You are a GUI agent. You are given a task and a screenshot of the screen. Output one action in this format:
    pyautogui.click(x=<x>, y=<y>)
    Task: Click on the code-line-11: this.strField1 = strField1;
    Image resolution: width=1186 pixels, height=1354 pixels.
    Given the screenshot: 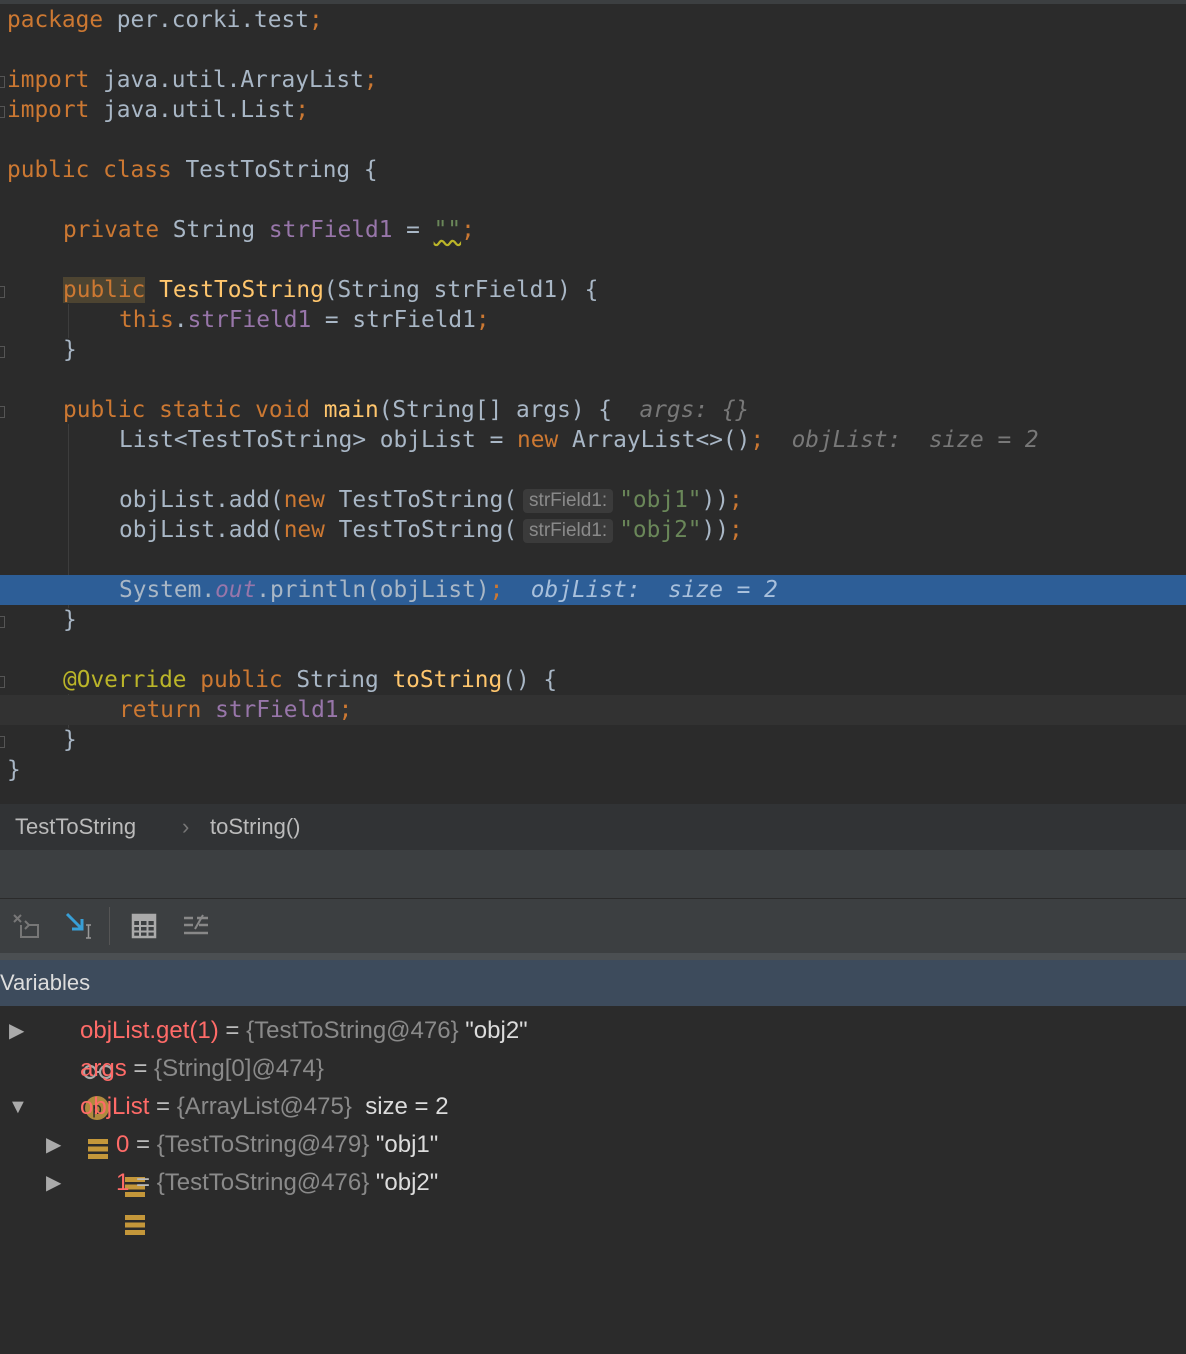 What is the action you would take?
    pyautogui.click(x=593, y=320)
    